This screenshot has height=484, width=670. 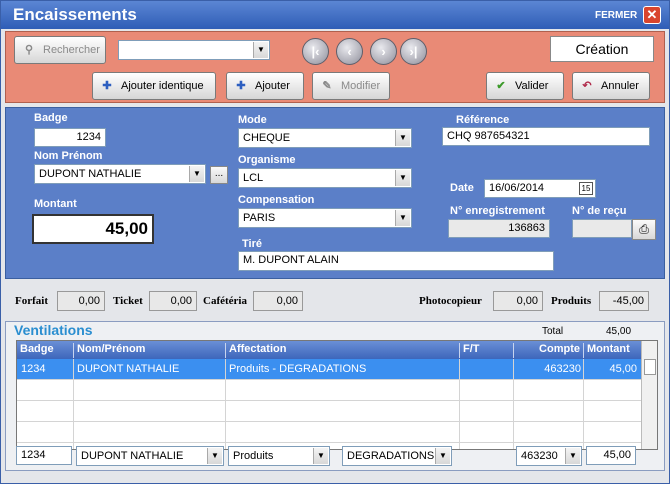 What do you see at coordinates (497, 211) in the screenshot?
I see `registration-label: N° enregistrement` at bounding box center [497, 211].